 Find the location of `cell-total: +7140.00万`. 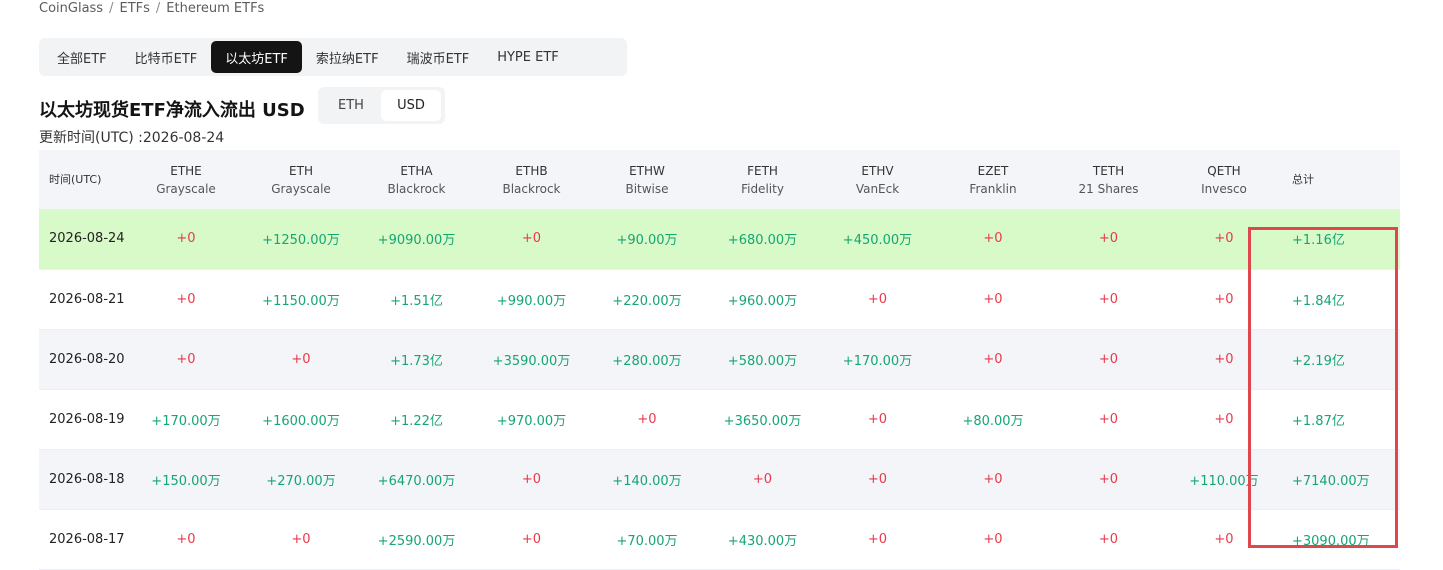

cell-total: +7140.00万 is located at coordinates (1341, 479).